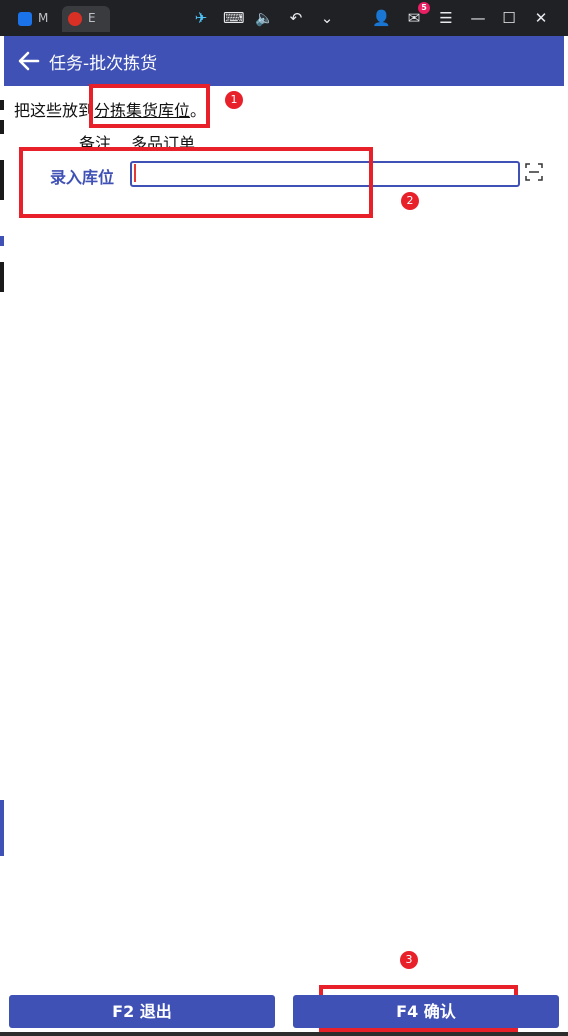 The width and height of the screenshot is (568, 1036). What do you see at coordinates (234, 18) in the screenshot?
I see `keyboard-icon: ⌨` at bounding box center [234, 18].